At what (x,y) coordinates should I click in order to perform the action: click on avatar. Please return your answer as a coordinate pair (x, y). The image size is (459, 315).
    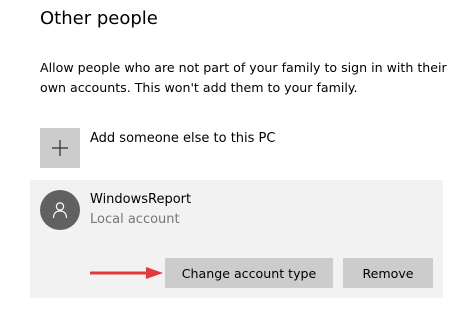
    Looking at the image, I should click on (60, 210).